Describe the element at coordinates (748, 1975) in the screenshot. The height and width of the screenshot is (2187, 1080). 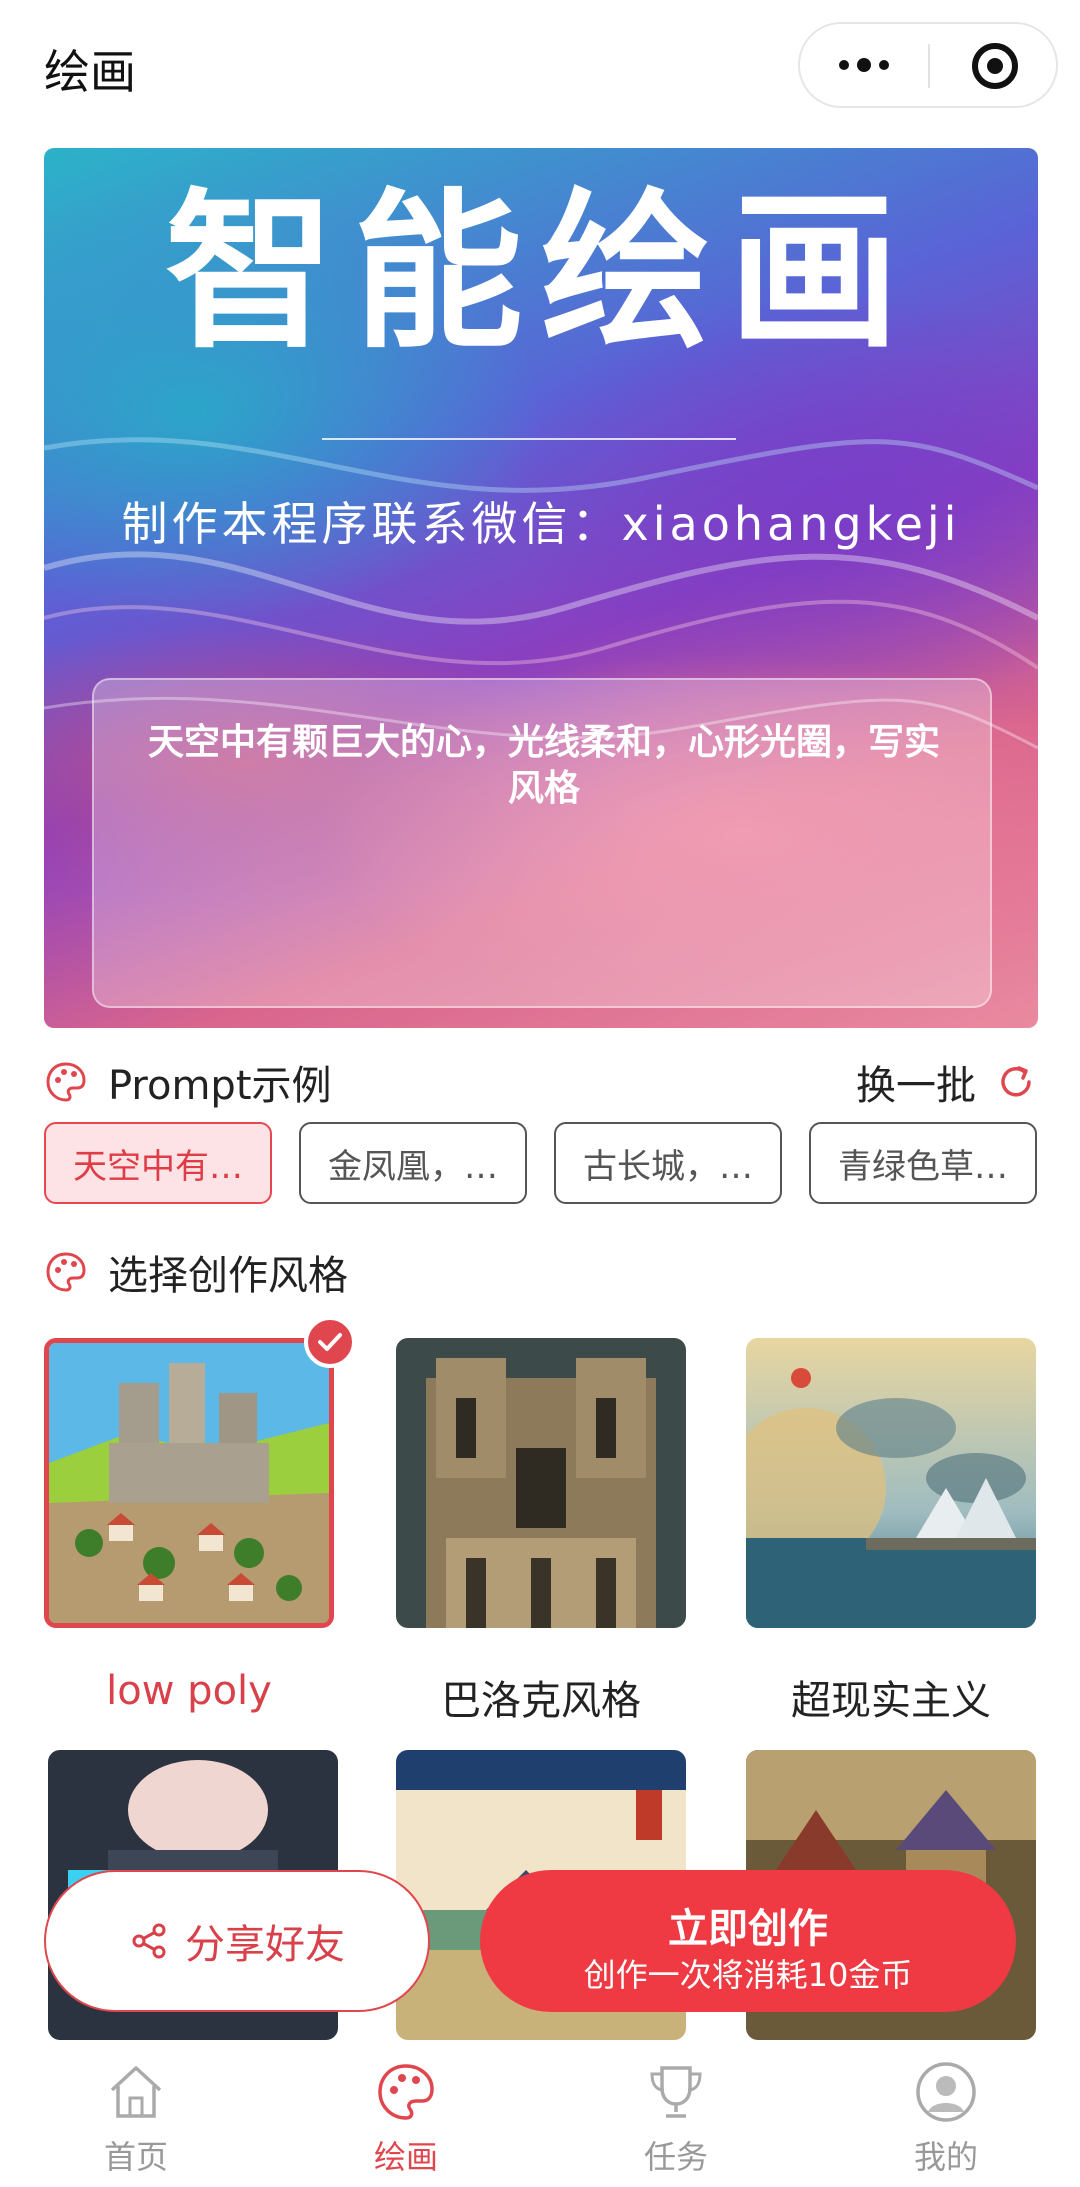
I see `create-cost-note: 创作一次将消耗10金币` at that location.